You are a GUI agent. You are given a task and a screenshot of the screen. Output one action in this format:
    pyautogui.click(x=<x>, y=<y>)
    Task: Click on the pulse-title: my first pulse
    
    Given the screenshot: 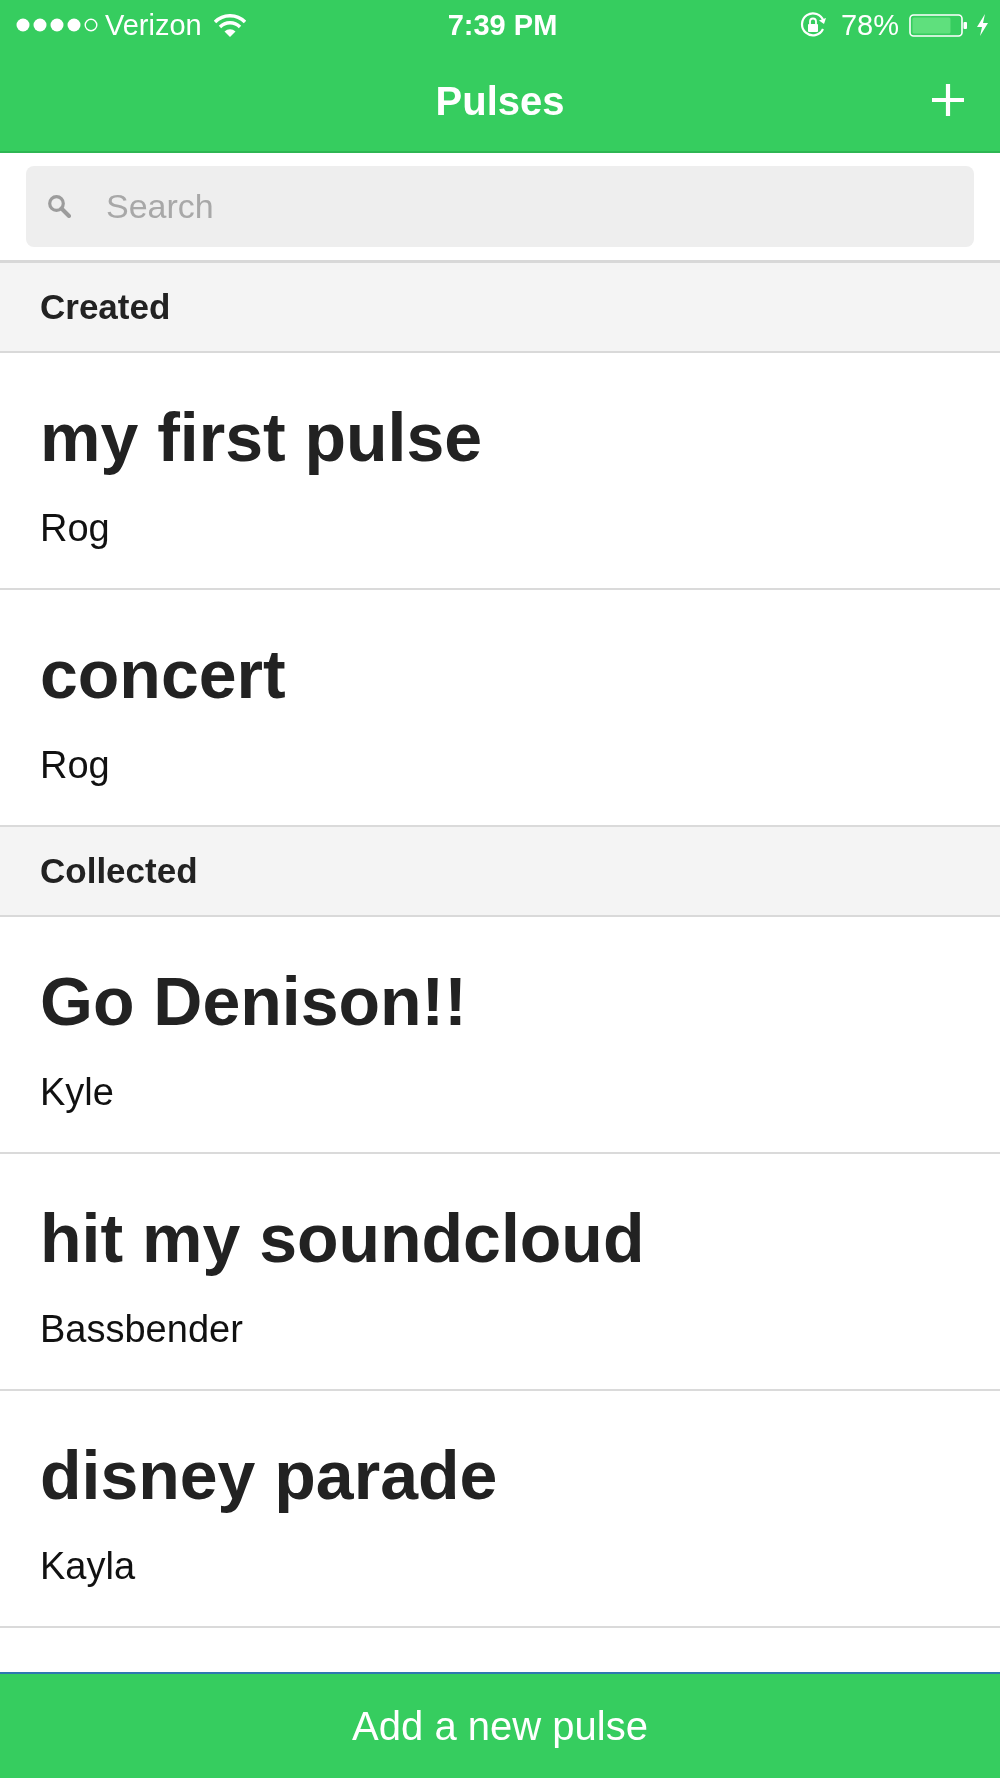 What is the action you would take?
    pyautogui.click(x=261, y=437)
    